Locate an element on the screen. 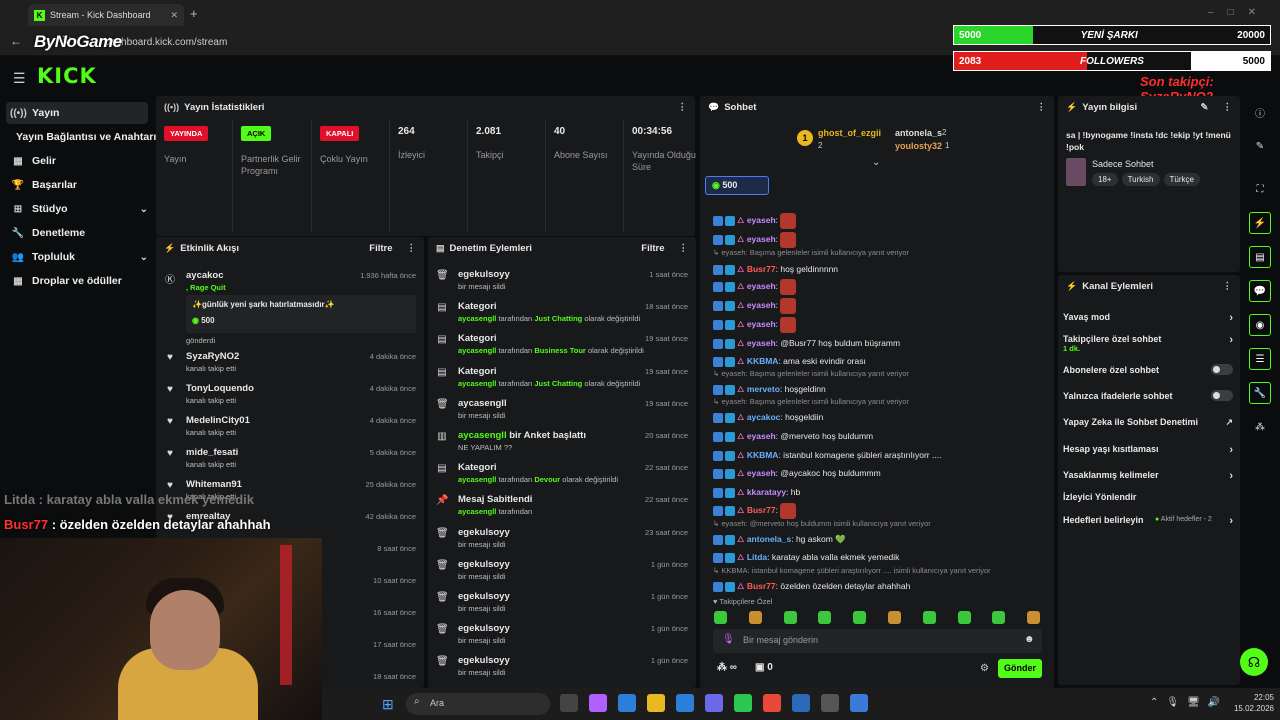 The image size is (1280, 720). document-icon: ▤ is located at coordinates (1260, 257).